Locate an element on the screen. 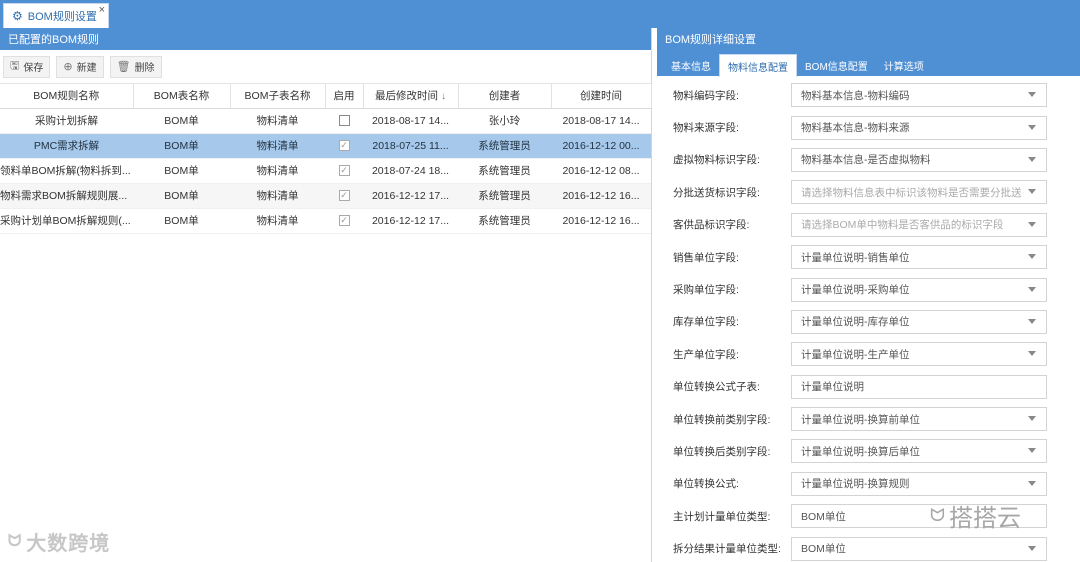  save-label: 保存 is located at coordinates (33, 68).